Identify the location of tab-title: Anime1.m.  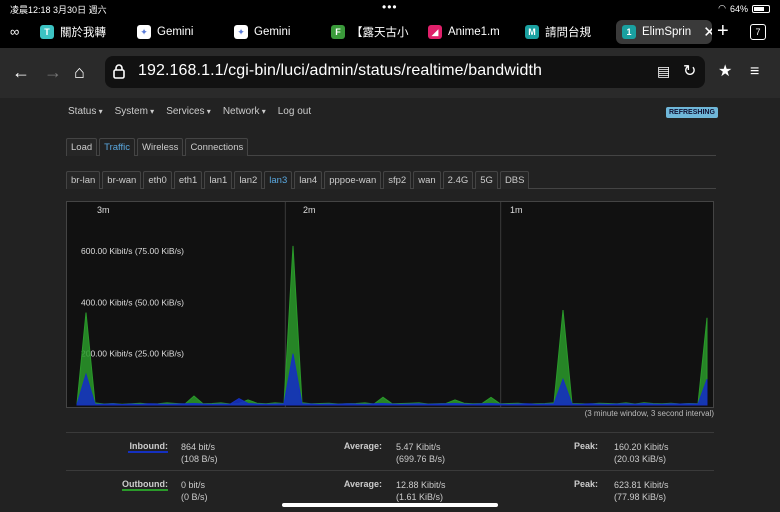
(474, 32).